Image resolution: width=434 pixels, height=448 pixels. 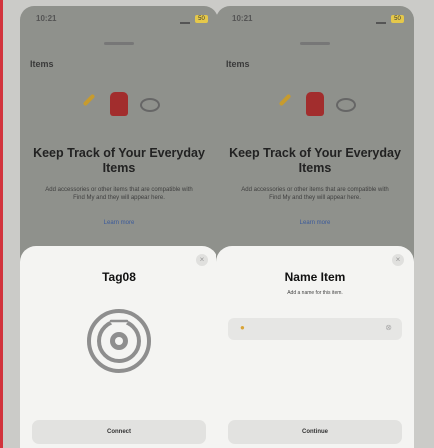 What do you see at coordinates (119, 432) in the screenshot?
I see `connect-button: Connect` at bounding box center [119, 432].